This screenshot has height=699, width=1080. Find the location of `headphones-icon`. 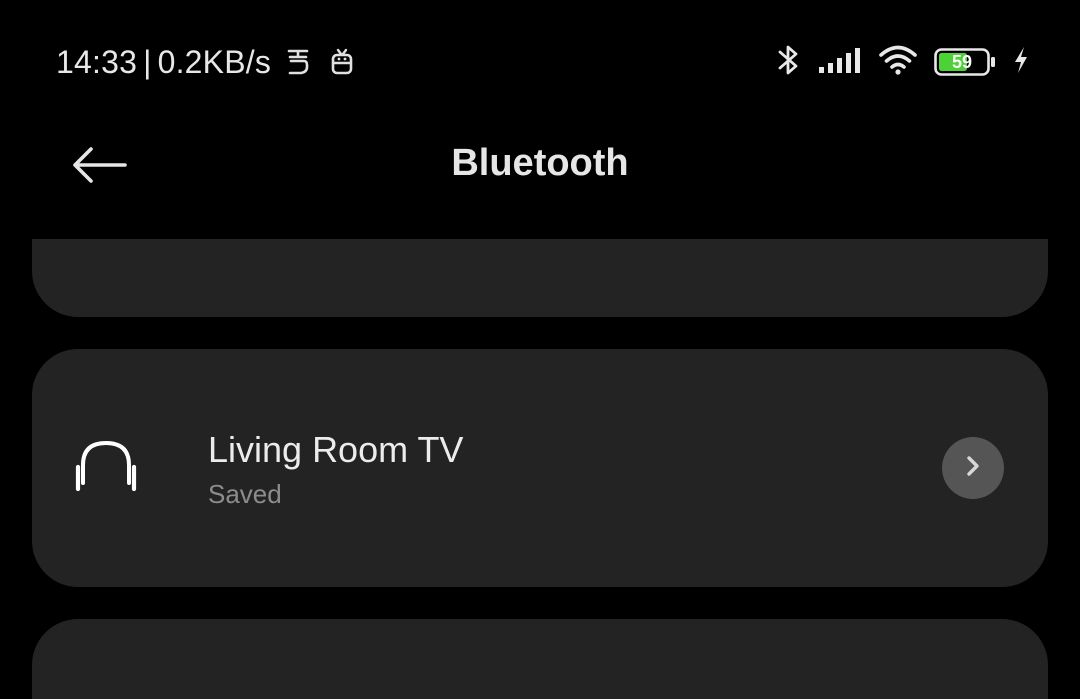

headphones-icon is located at coordinates (106, 465).